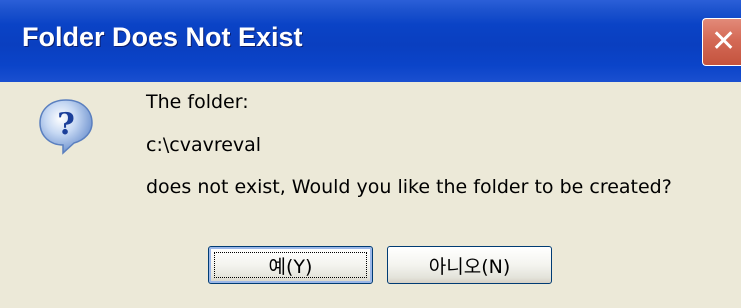 The height and width of the screenshot is (308, 741). I want to click on yes-button: 예(Y), so click(290, 265).